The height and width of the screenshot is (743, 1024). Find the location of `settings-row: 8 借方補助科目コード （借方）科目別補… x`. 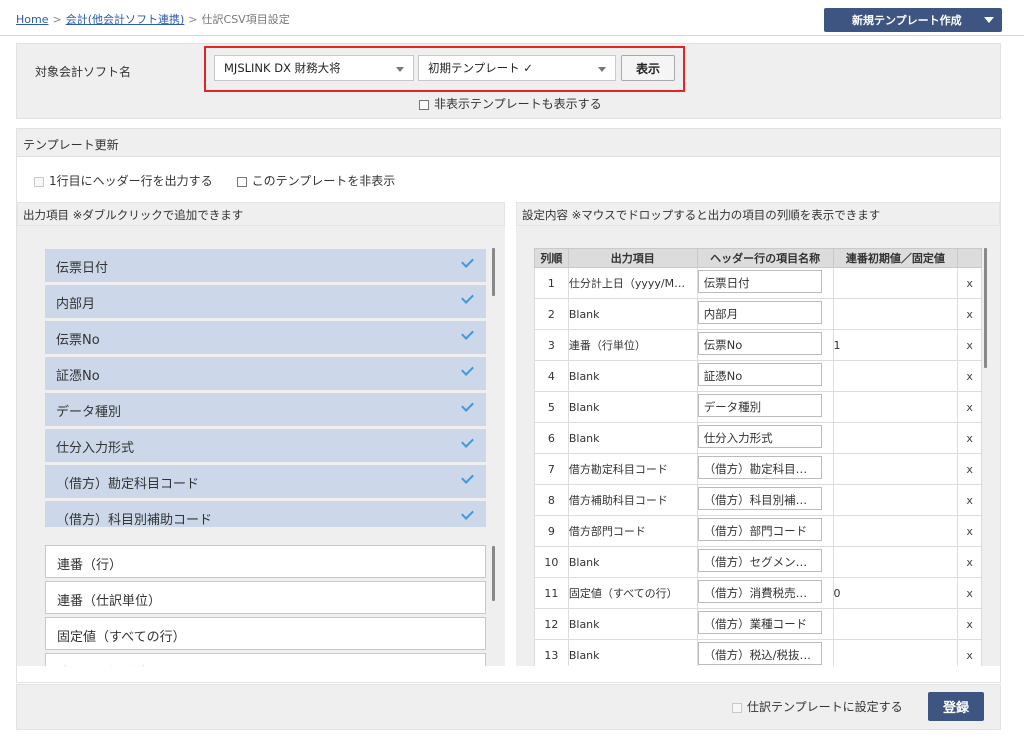

settings-row: 8 借方補助科目コード （借方）科目別補… x is located at coordinates (758, 500).